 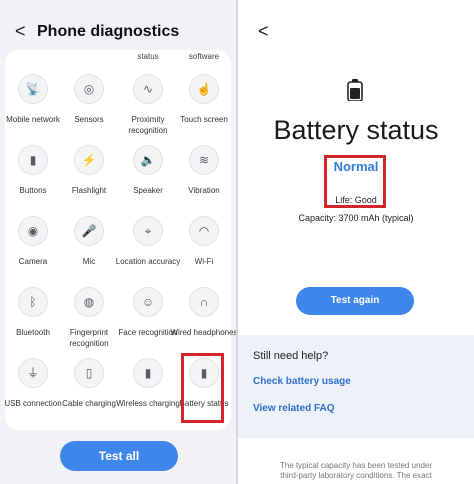 What do you see at coordinates (89, 160) in the screenshot?
I see `flashlight-icon: ⚡` at bounding box center [89, 160].